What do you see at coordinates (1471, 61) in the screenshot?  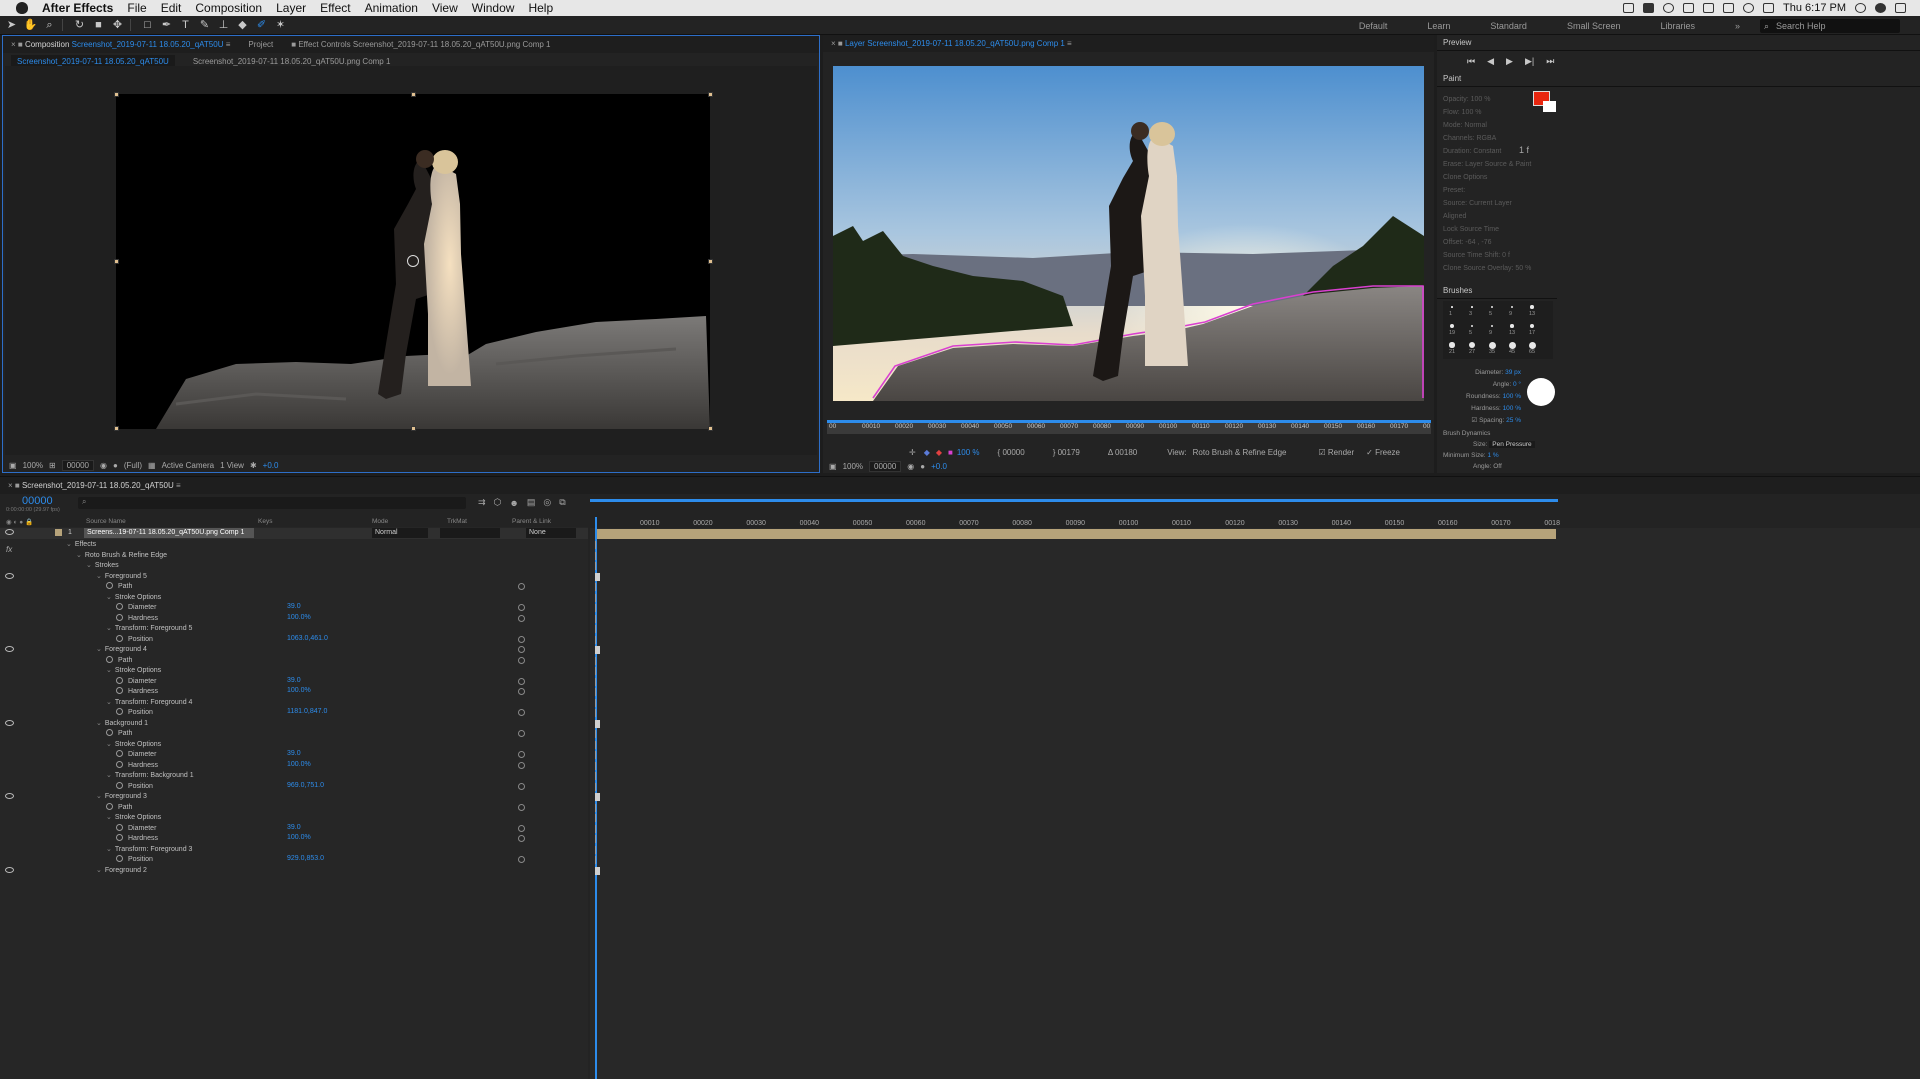 I see `first-frame-icon: ⏮` at bounding box center [1471, 61].